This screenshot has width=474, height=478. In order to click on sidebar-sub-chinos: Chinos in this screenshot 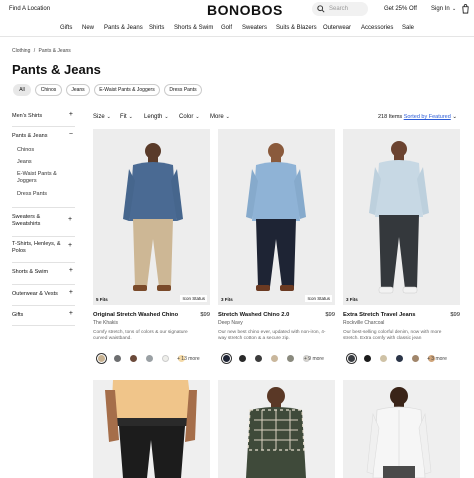, I will do `click(25, 150)`.